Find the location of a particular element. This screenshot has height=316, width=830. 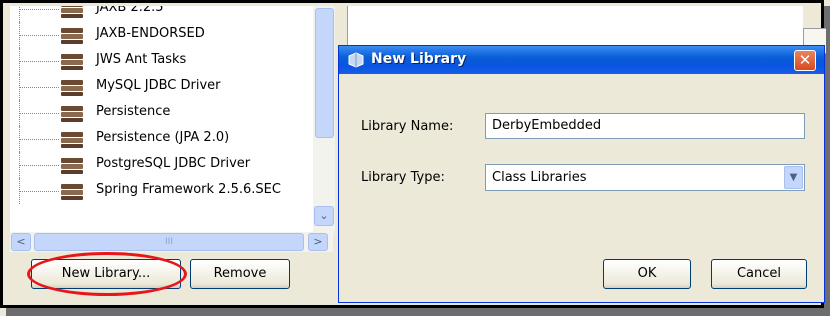

scroll-left-button: < is located at coordinates (21, 242).